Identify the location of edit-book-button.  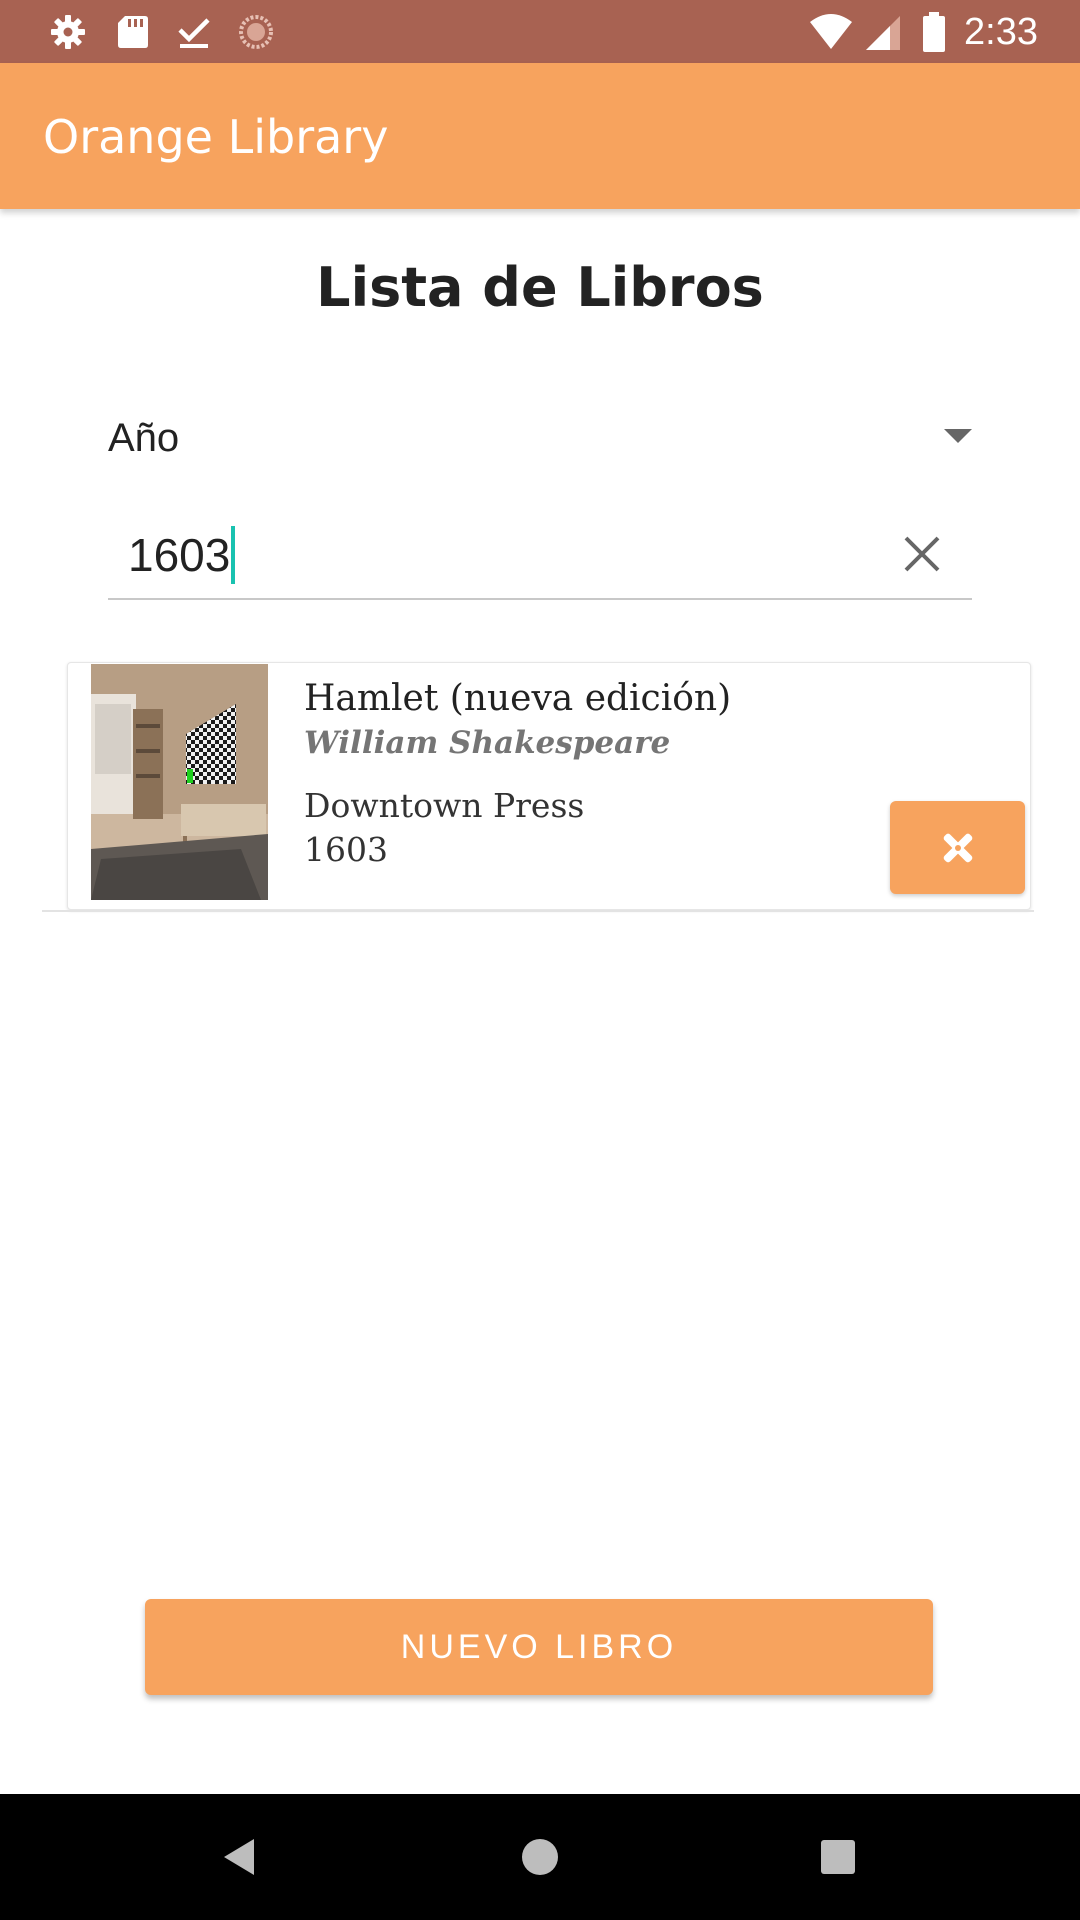
(957, 847).